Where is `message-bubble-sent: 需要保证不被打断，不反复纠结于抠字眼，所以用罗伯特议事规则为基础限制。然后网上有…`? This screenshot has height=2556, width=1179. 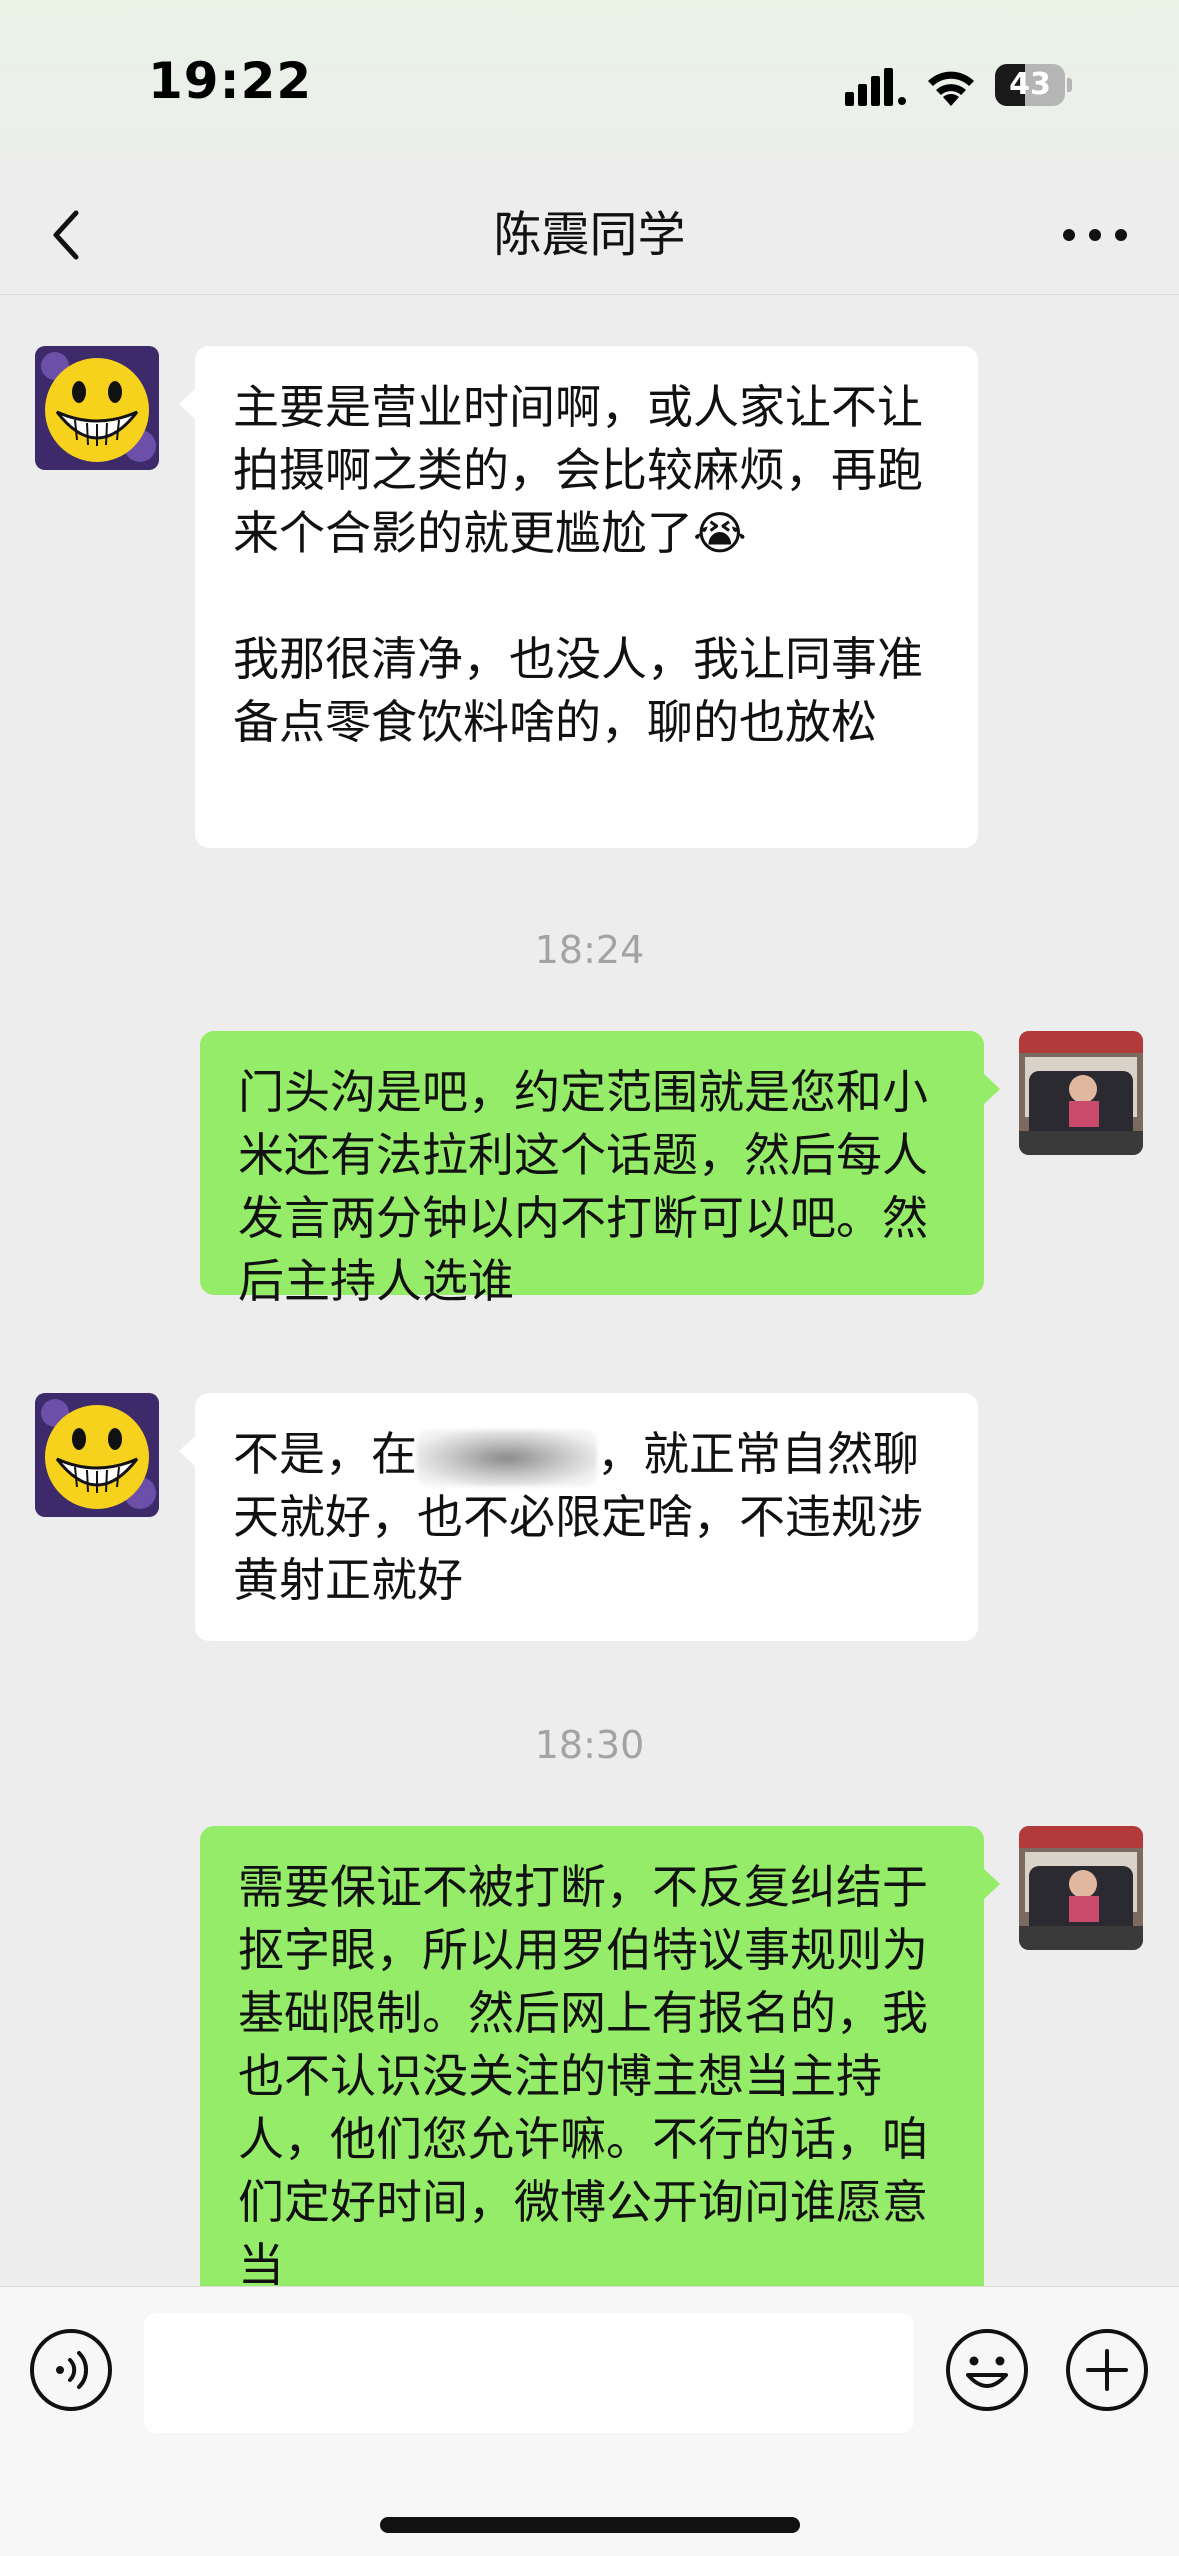 message-bubble-sent: 需要保证不被打断，不反复纠结于抠字眼，所以用罗伯特议事规则为基础限制。然后网上有… is located at coordinates (600, 2056).